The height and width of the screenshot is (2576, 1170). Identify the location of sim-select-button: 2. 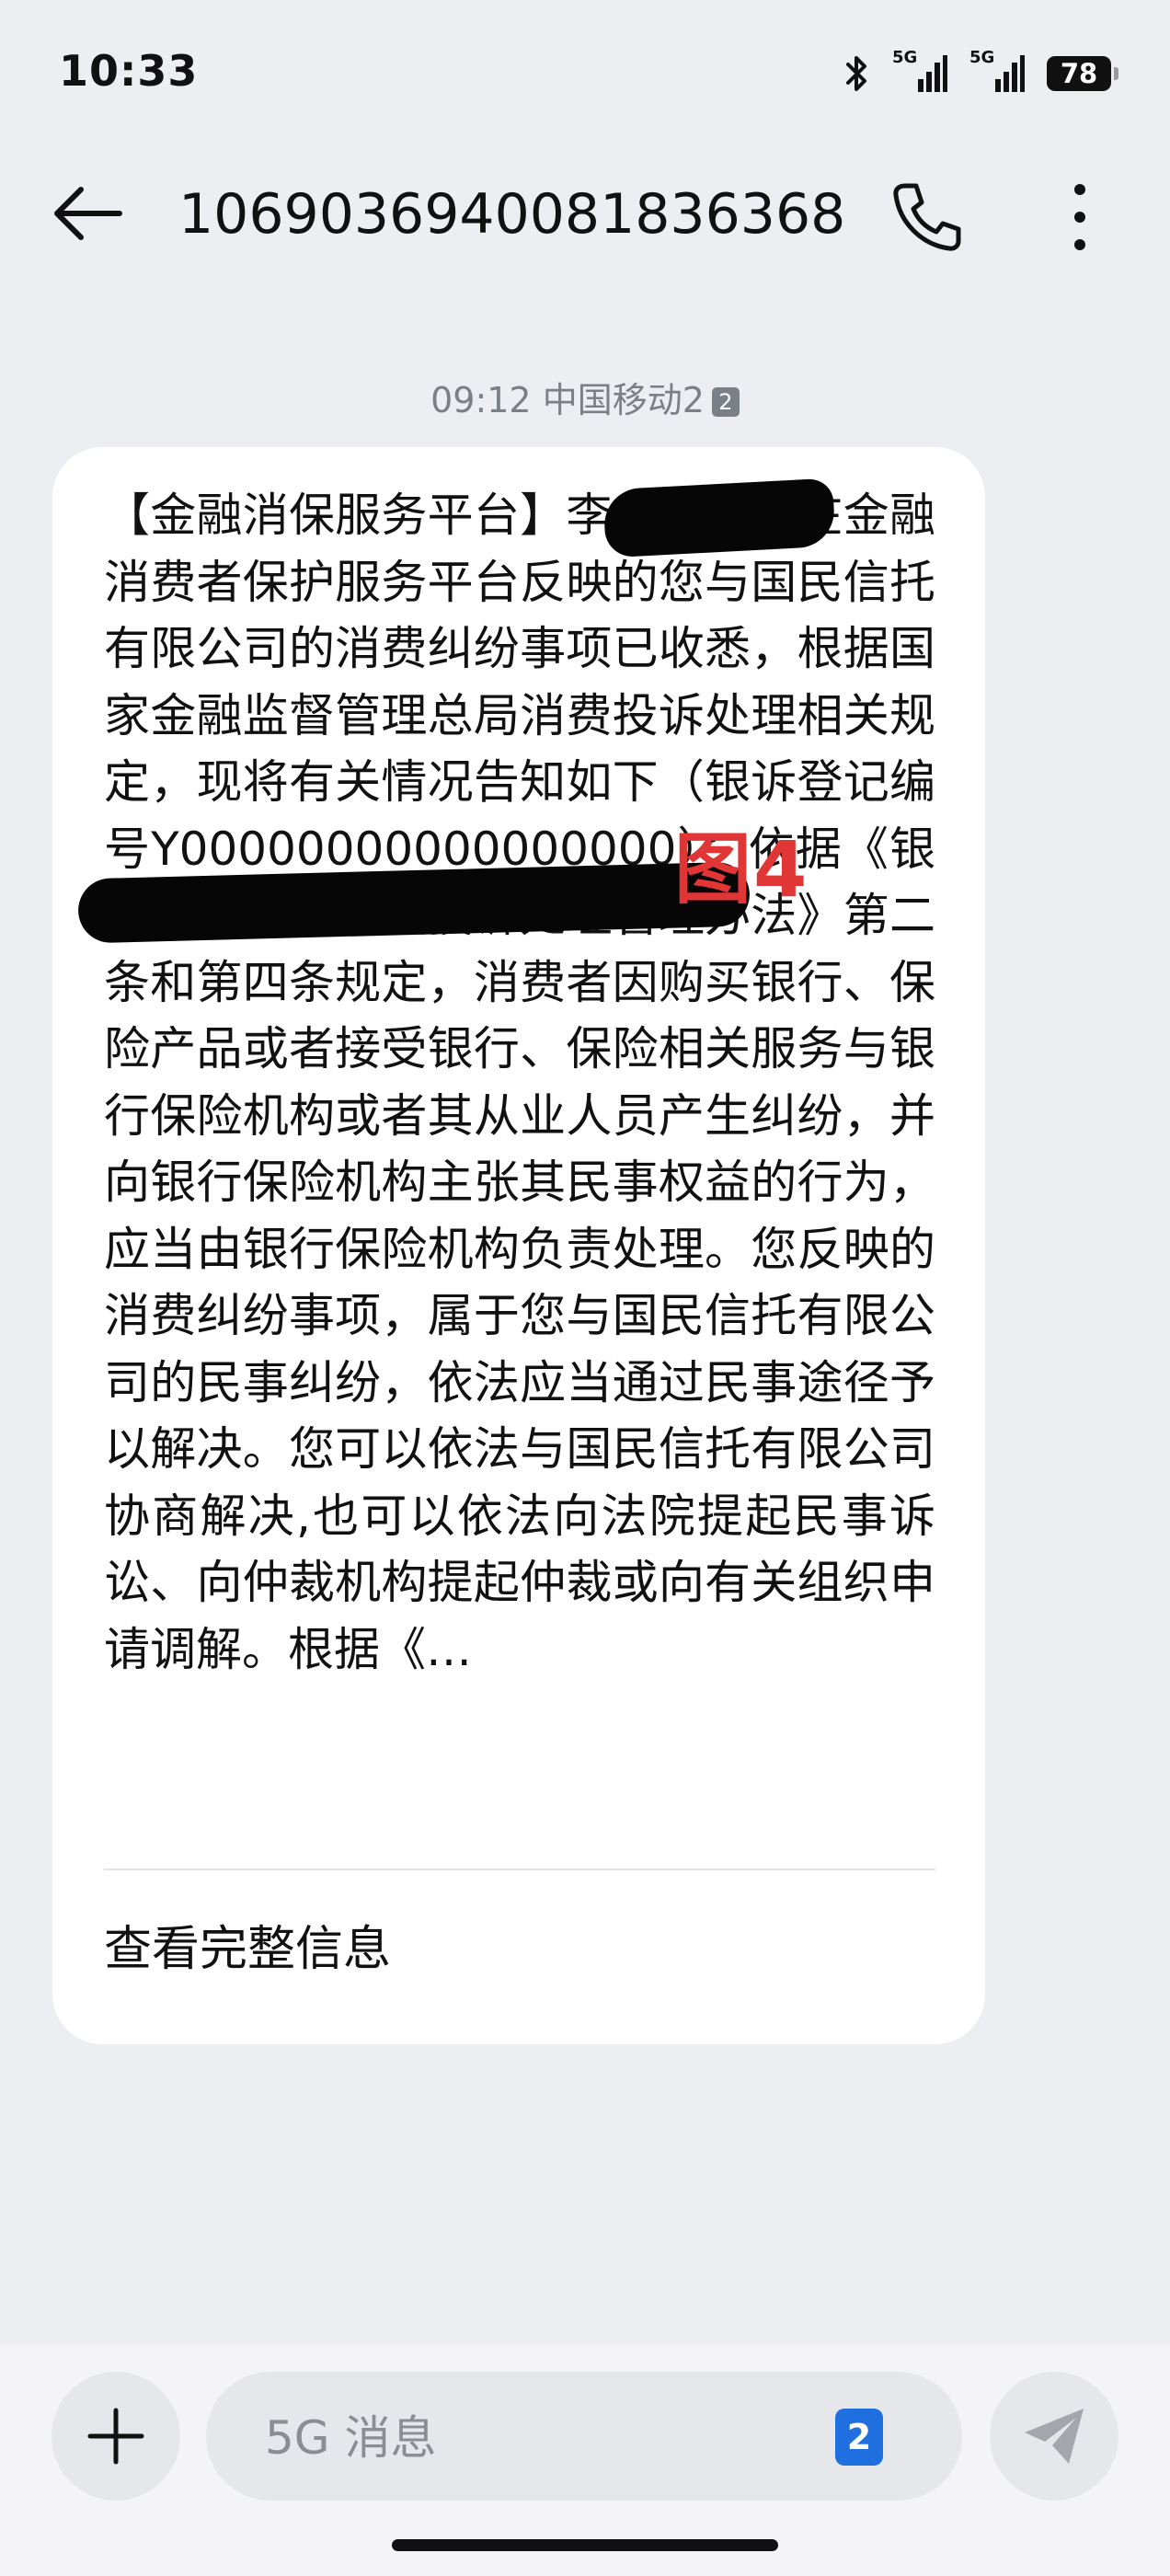
(859, 2437).